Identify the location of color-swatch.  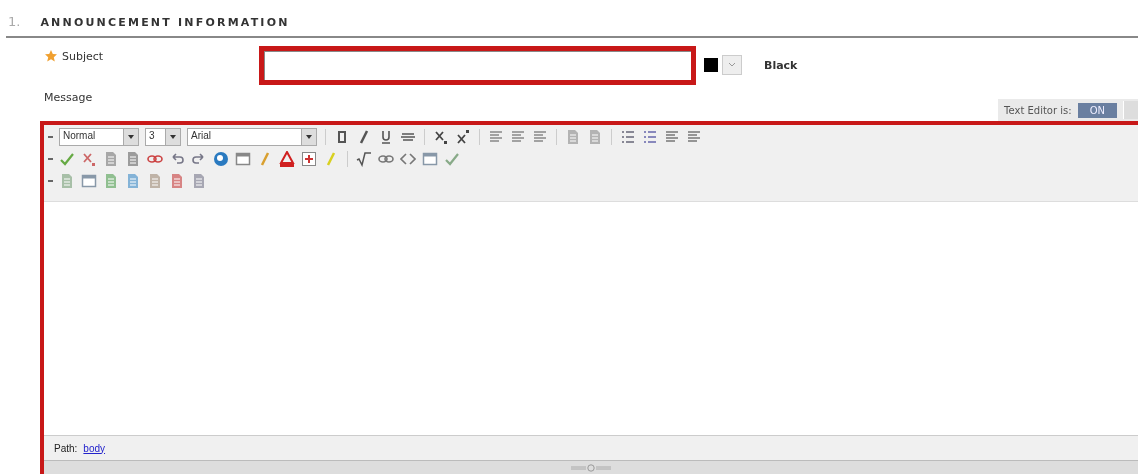
(711, 65).